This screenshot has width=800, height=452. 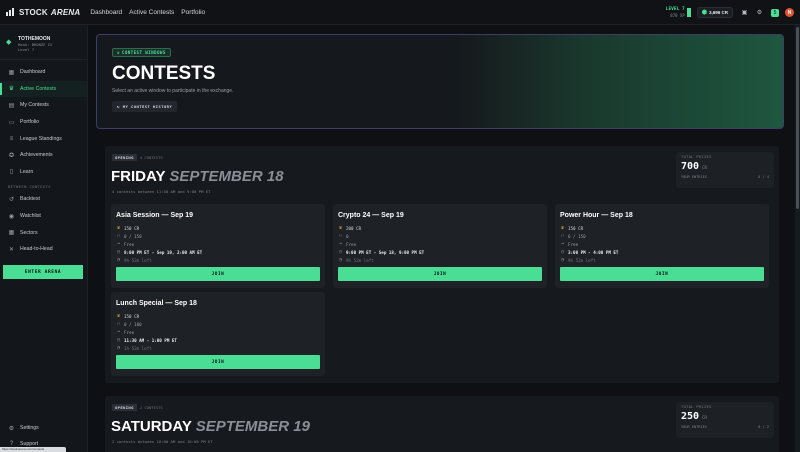 What do you see at coordinates (151, 157) in the screenshot?
I see `contest-count: 4 CONTESTS` at bounding box center [151, 157].